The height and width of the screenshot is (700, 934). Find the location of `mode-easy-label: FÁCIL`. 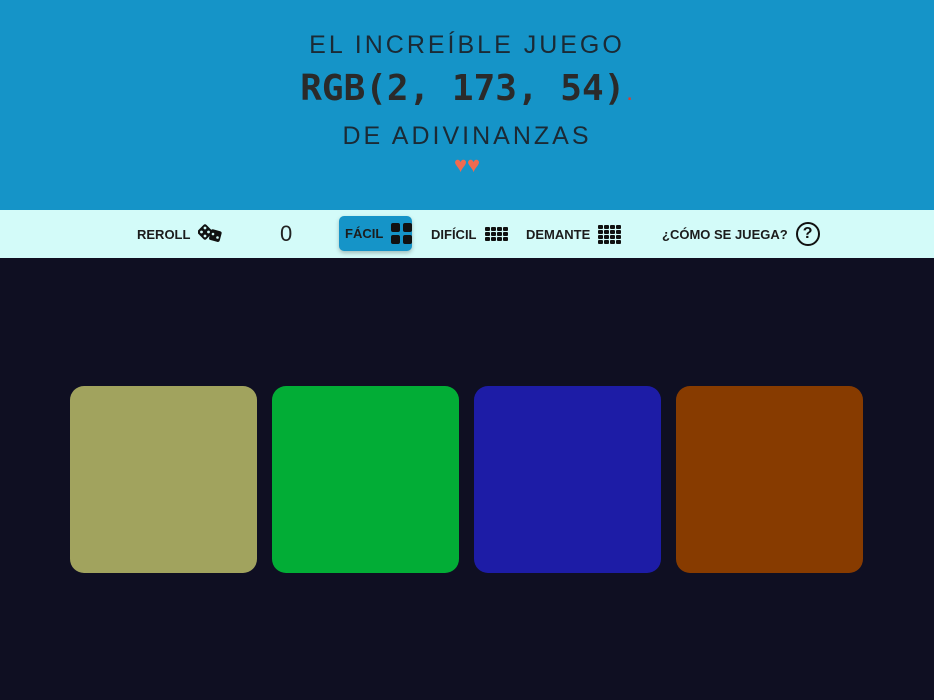

mode-easy-label: FÁCIL is located at coordinates (364, 233).